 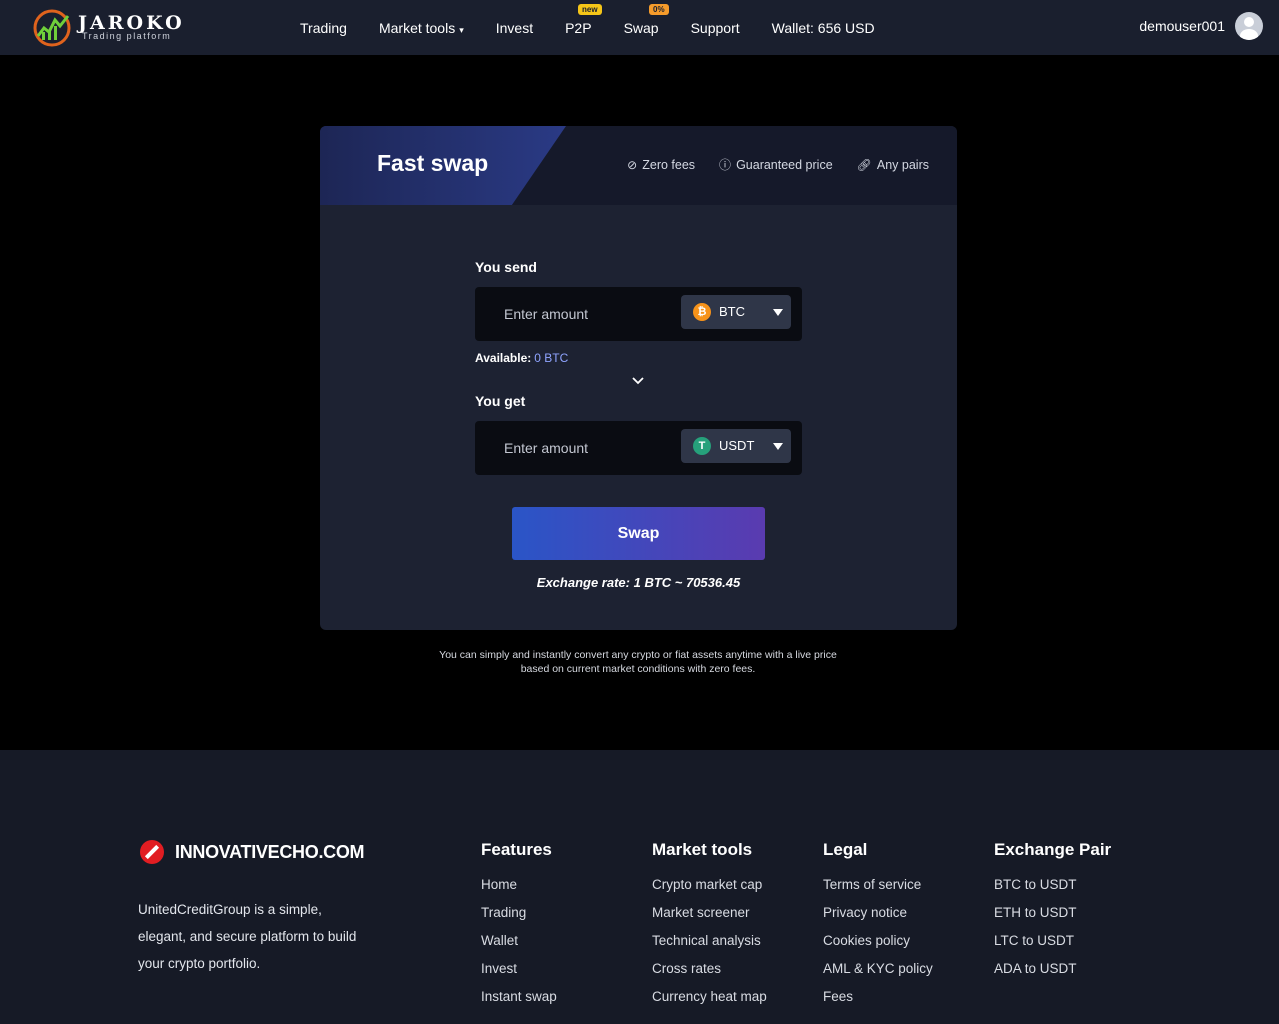 What do you see at coordinates (546, 448) in the screenshot?
I see `get-amount-placeholder: Enter amount` at bounding box center [546, 448].